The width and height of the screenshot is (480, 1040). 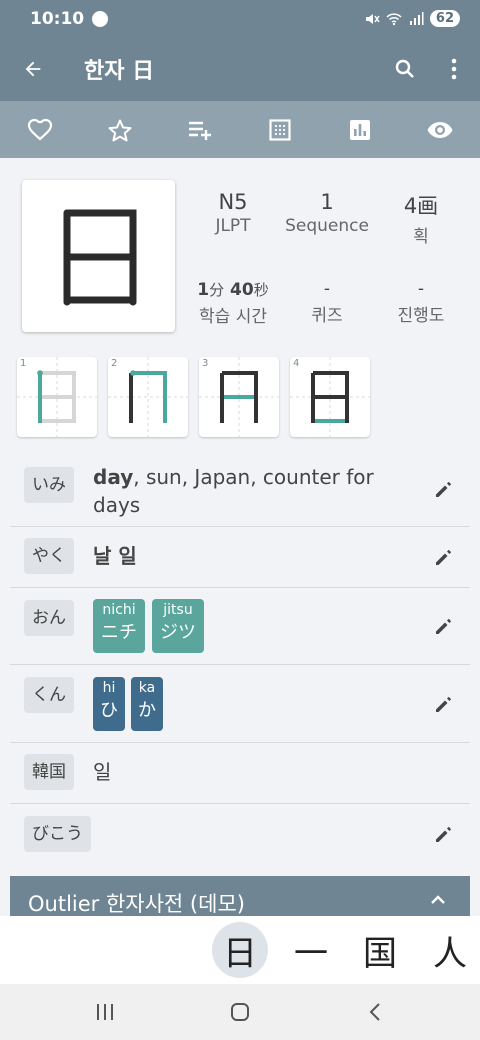 What do you see at coordinates (49, 695) in the screenshot?
I see `kun-reading-label: くん` at bounding box center [49, 695].